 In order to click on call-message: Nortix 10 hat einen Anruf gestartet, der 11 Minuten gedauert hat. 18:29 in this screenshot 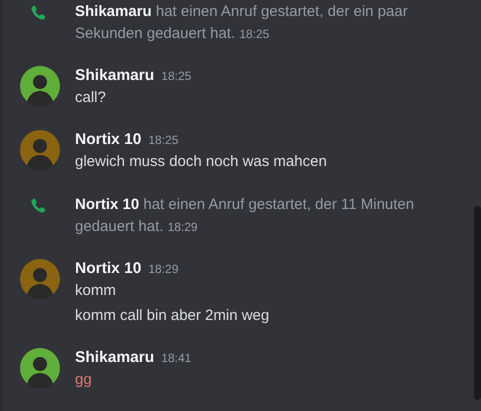, I will do `click(245, 216)`.